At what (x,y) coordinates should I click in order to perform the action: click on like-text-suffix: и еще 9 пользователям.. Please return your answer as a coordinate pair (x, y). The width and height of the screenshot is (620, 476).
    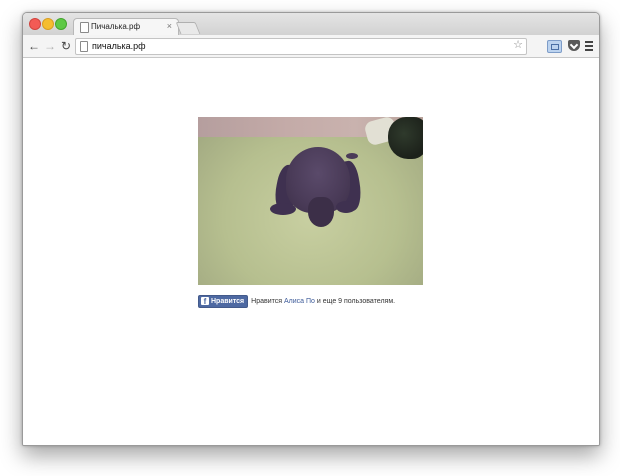
    Looking at the image, I should click on (356, 302).